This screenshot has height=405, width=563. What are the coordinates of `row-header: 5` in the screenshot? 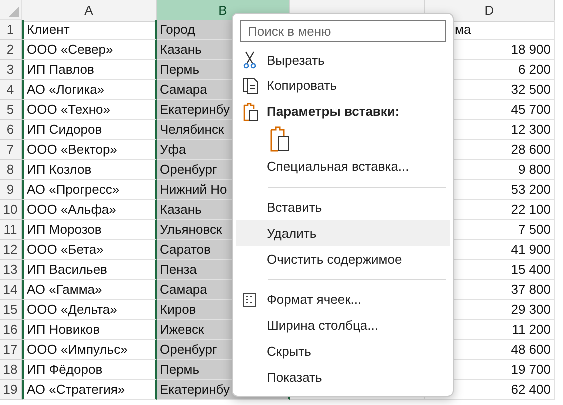 It's located at (11, 110).